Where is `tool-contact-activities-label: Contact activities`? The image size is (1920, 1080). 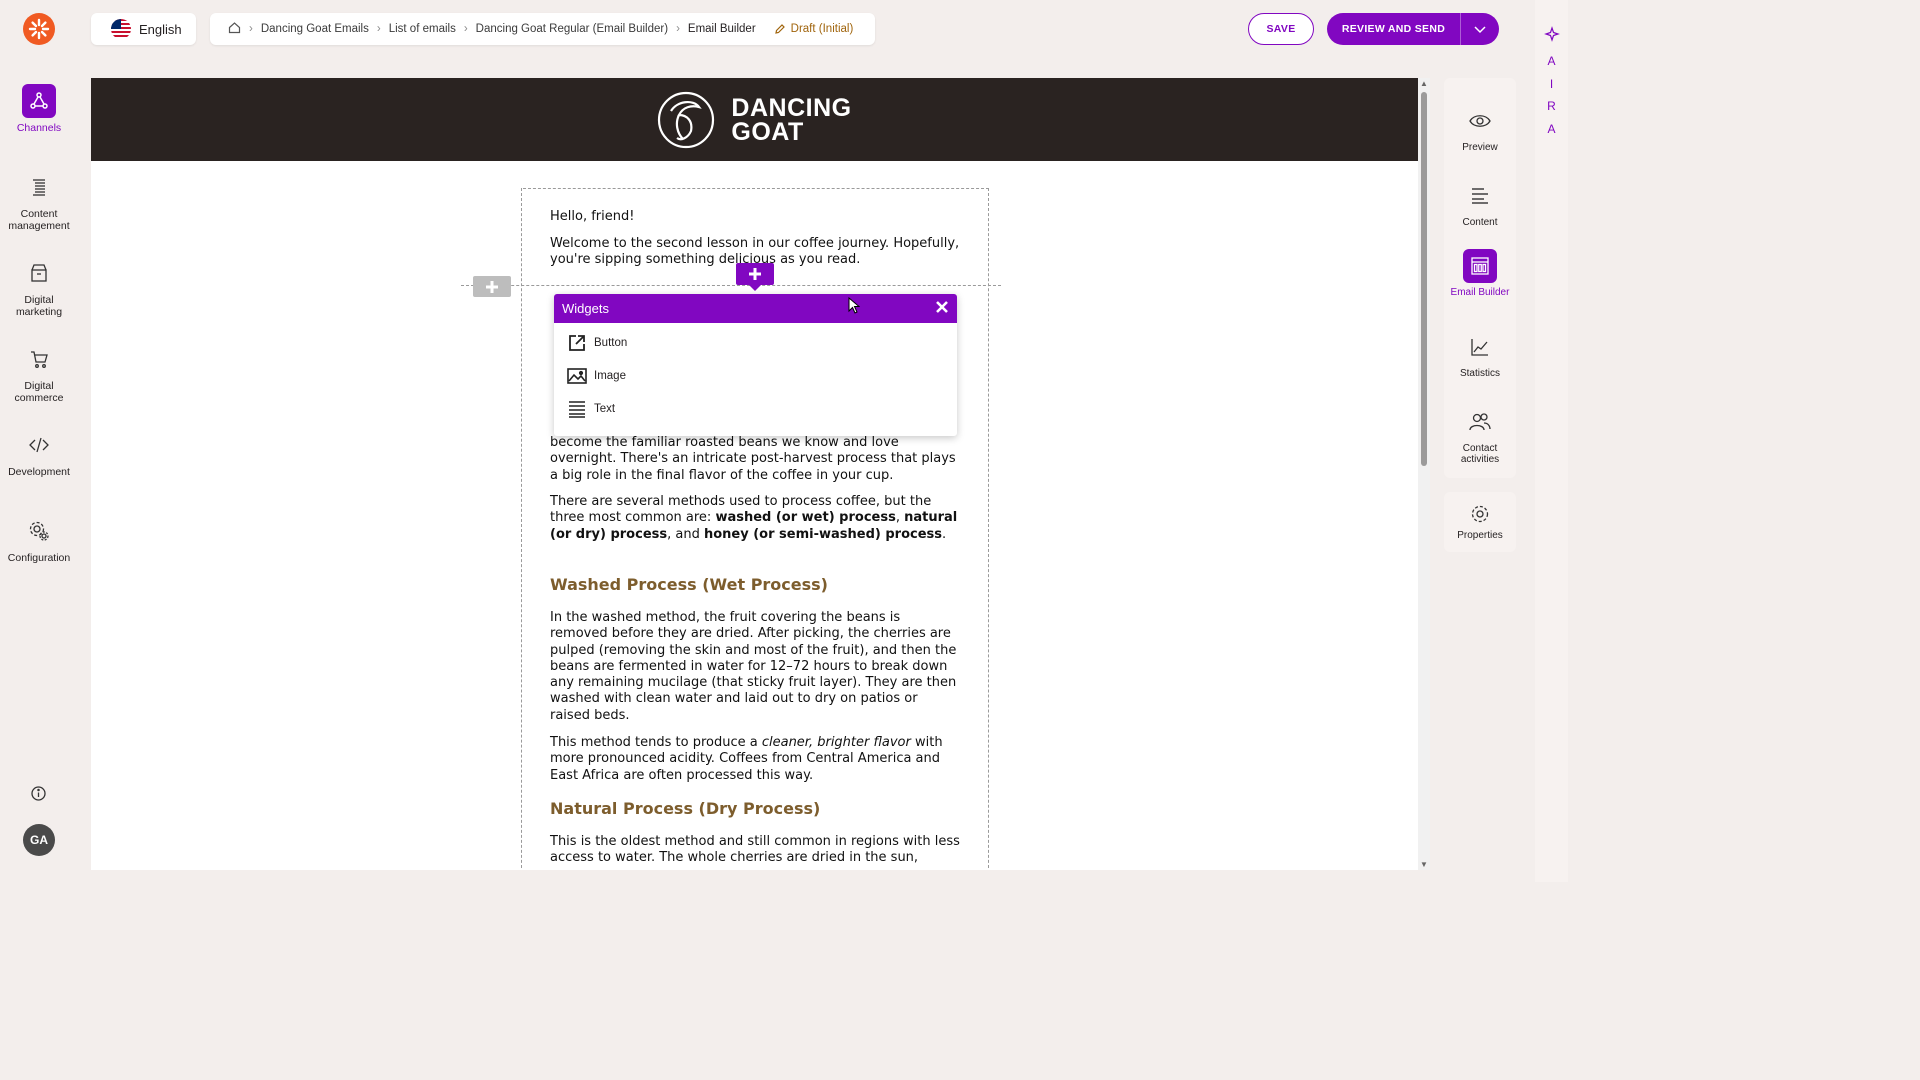 tool-contact-activities-label: Contact activities is located at coordinates (1480, 454).